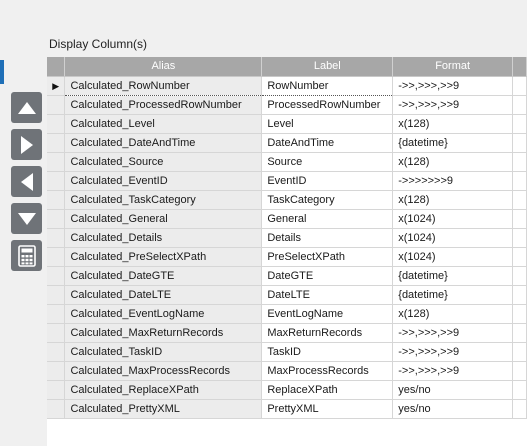 The height and width of the screenshot is (446, 527). What do you see at coordinates (519, 105) in the screenshot?
I see `row-filler` at bounding box center [519, 105].